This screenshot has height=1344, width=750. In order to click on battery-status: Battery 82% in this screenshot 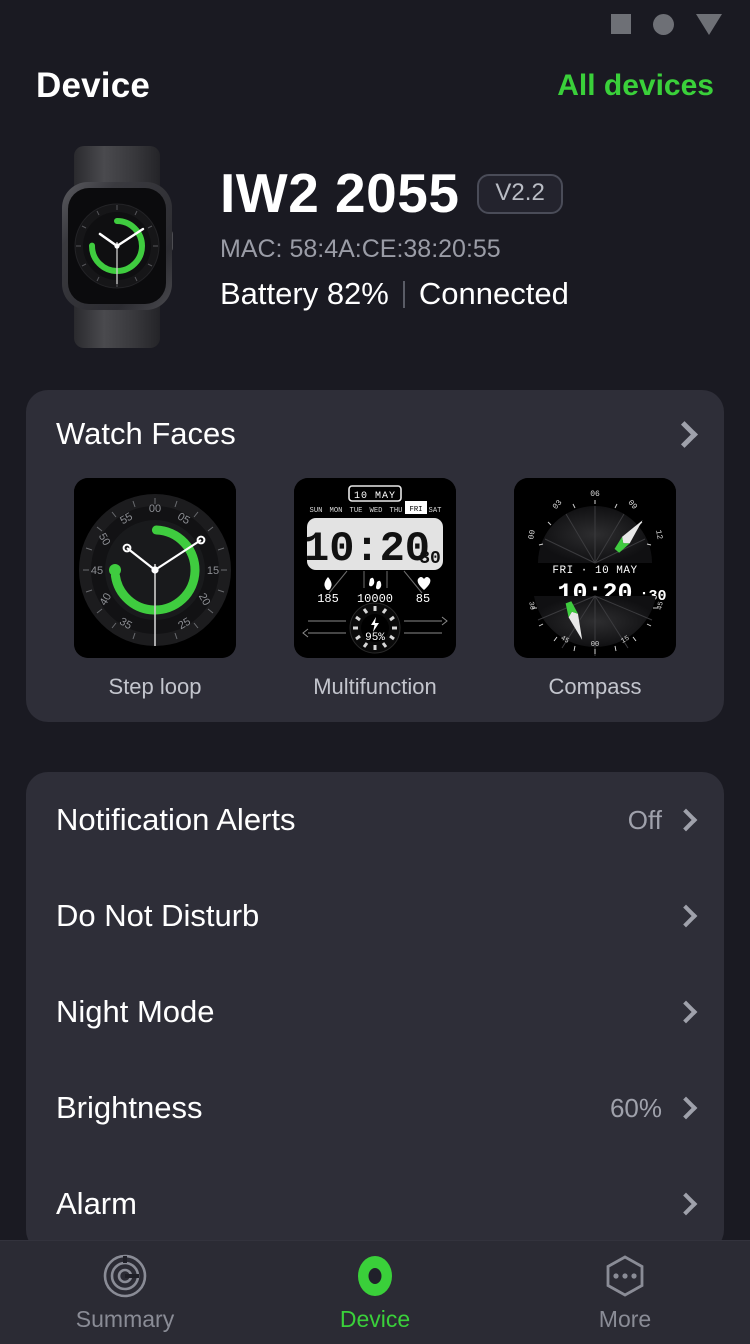, I will do `click(304, 293)`.